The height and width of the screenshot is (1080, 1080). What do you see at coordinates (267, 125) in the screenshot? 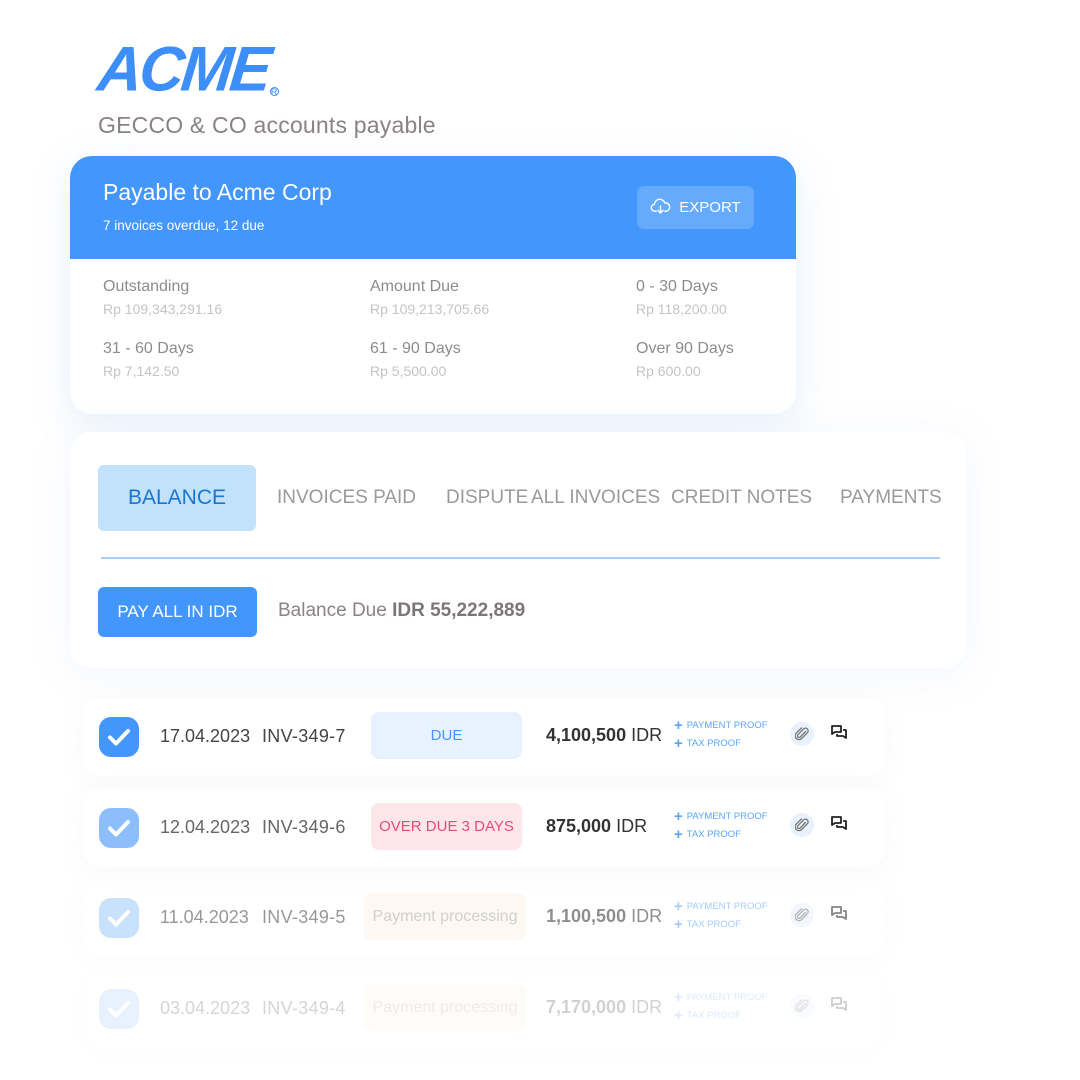
I see `page-subtitle: GECCO & CO accounts payable` at bounding box center [267, 125].